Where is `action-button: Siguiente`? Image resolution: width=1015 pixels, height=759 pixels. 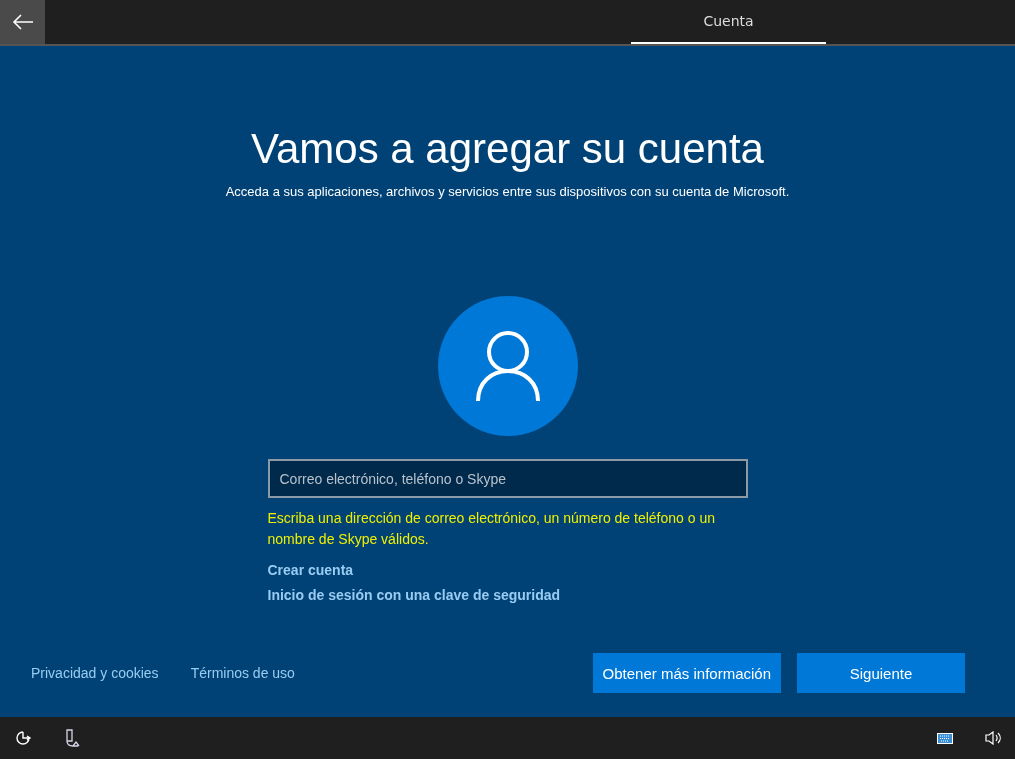
action-button: Siguiente is located at coordinates (881, 673).